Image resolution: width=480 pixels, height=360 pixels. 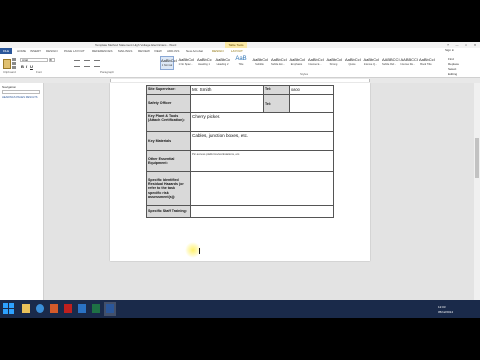 I want to click on ie-icon, so click(x=40, y=309).